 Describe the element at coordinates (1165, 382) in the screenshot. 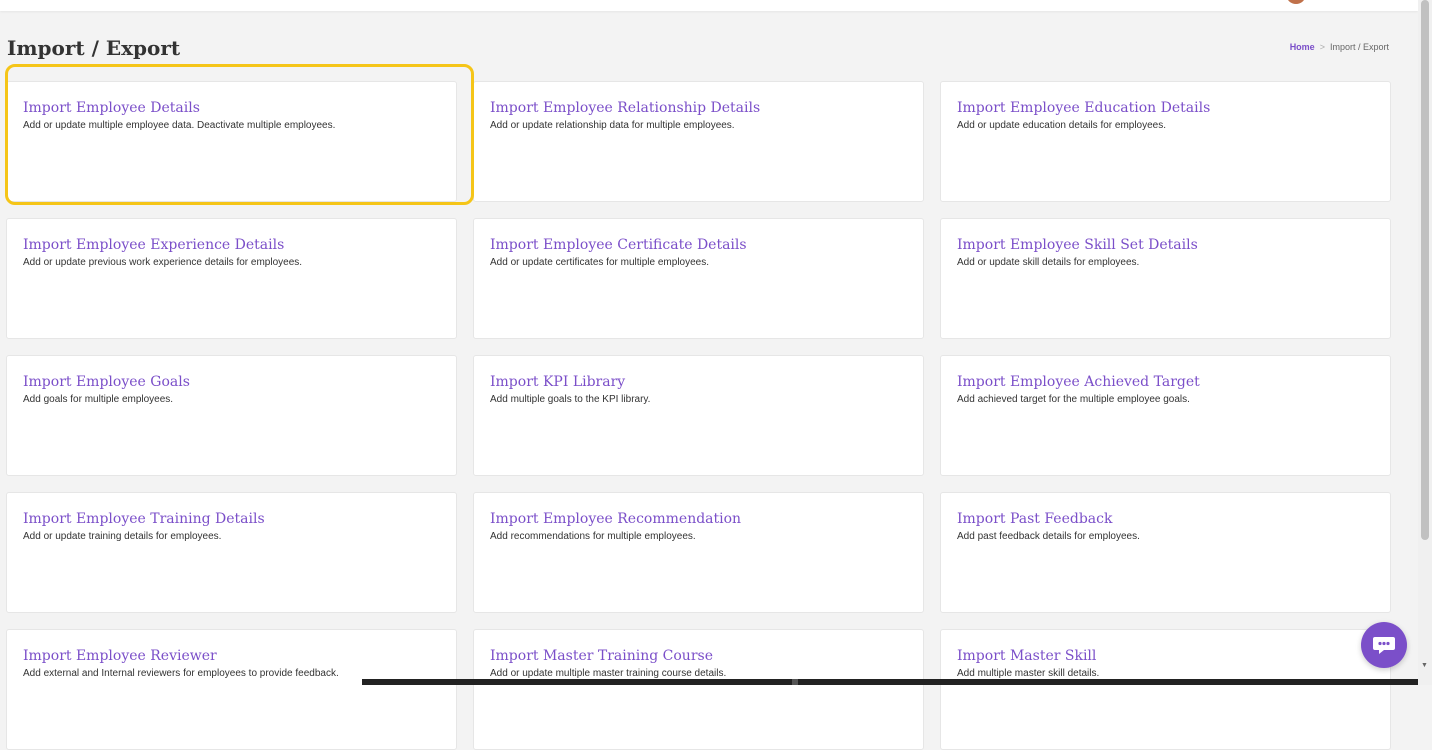

I see `card-title: Import Employee Achieved Target` at that location.